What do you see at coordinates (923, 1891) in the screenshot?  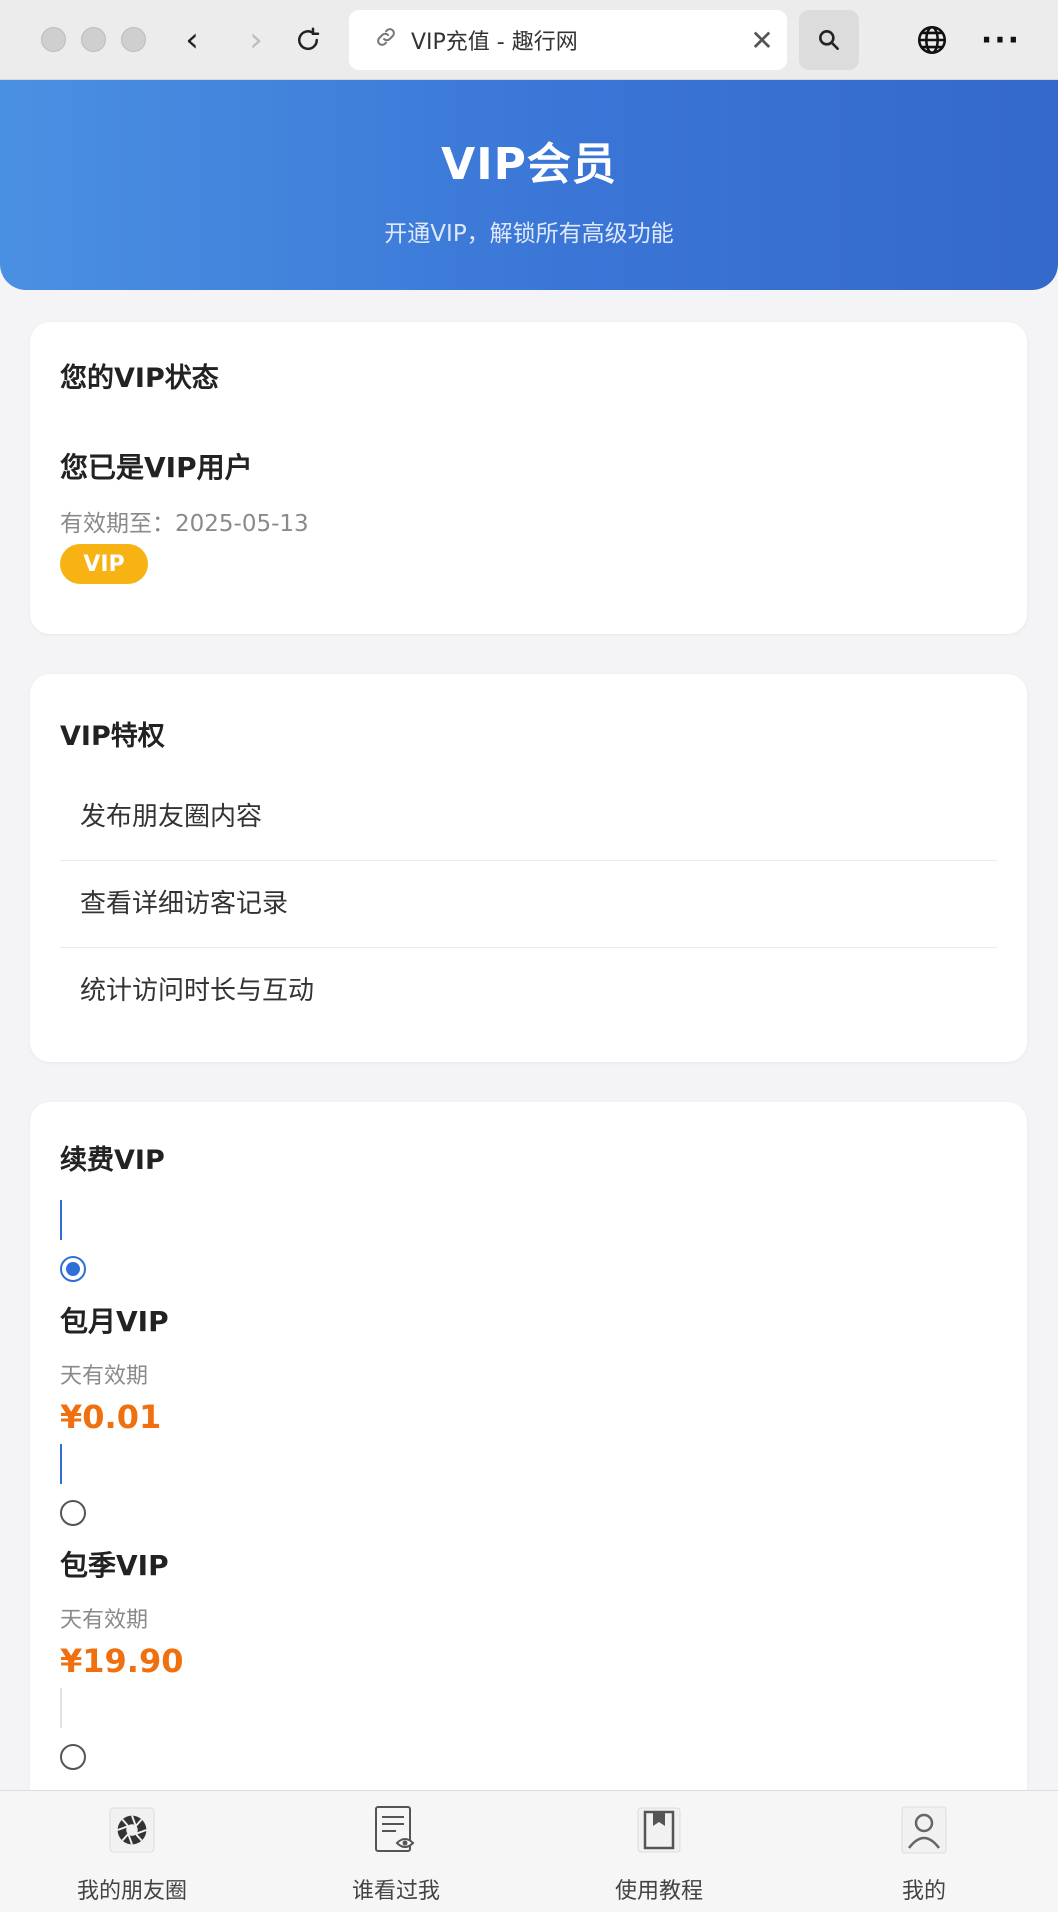 I see `tab-label: 我的` at bounding box center [923, 1891].